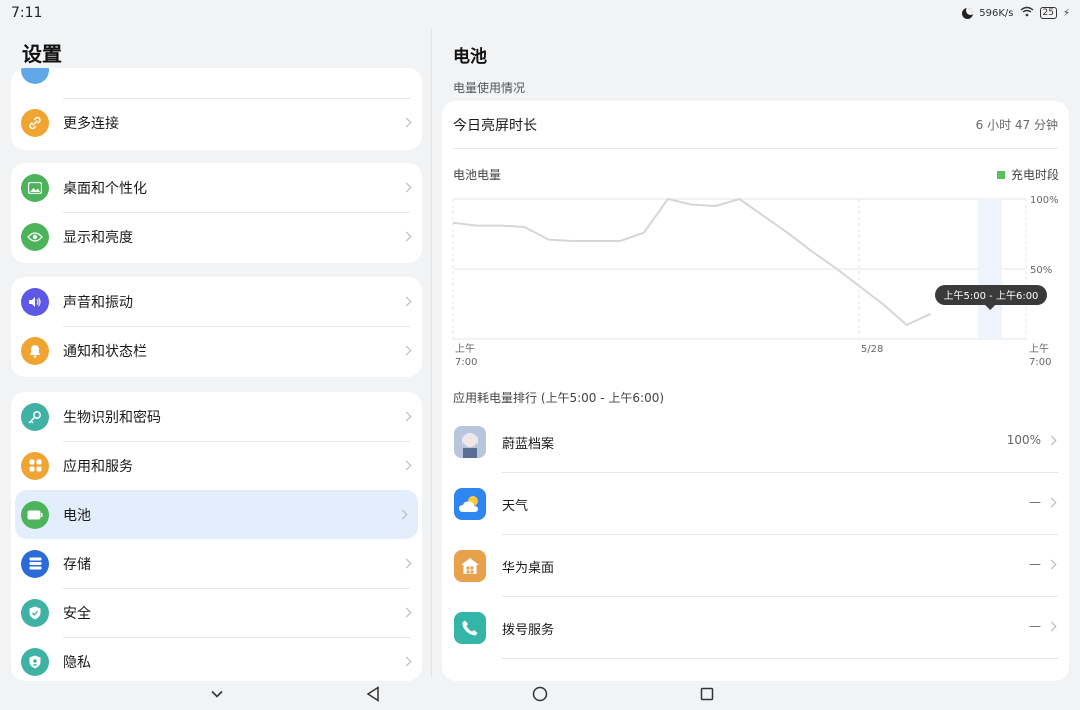 This screenshot has width=1080, height=710. I want to click on app-name: 蔚蓝档案, so click(528, 444).